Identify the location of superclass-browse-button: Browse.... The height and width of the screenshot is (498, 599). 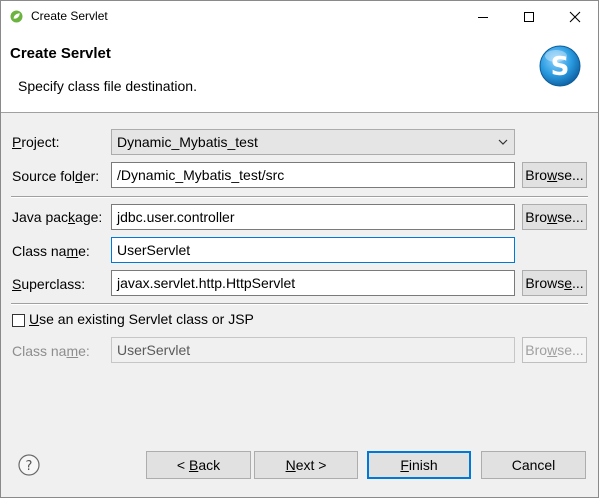
(554, 283).